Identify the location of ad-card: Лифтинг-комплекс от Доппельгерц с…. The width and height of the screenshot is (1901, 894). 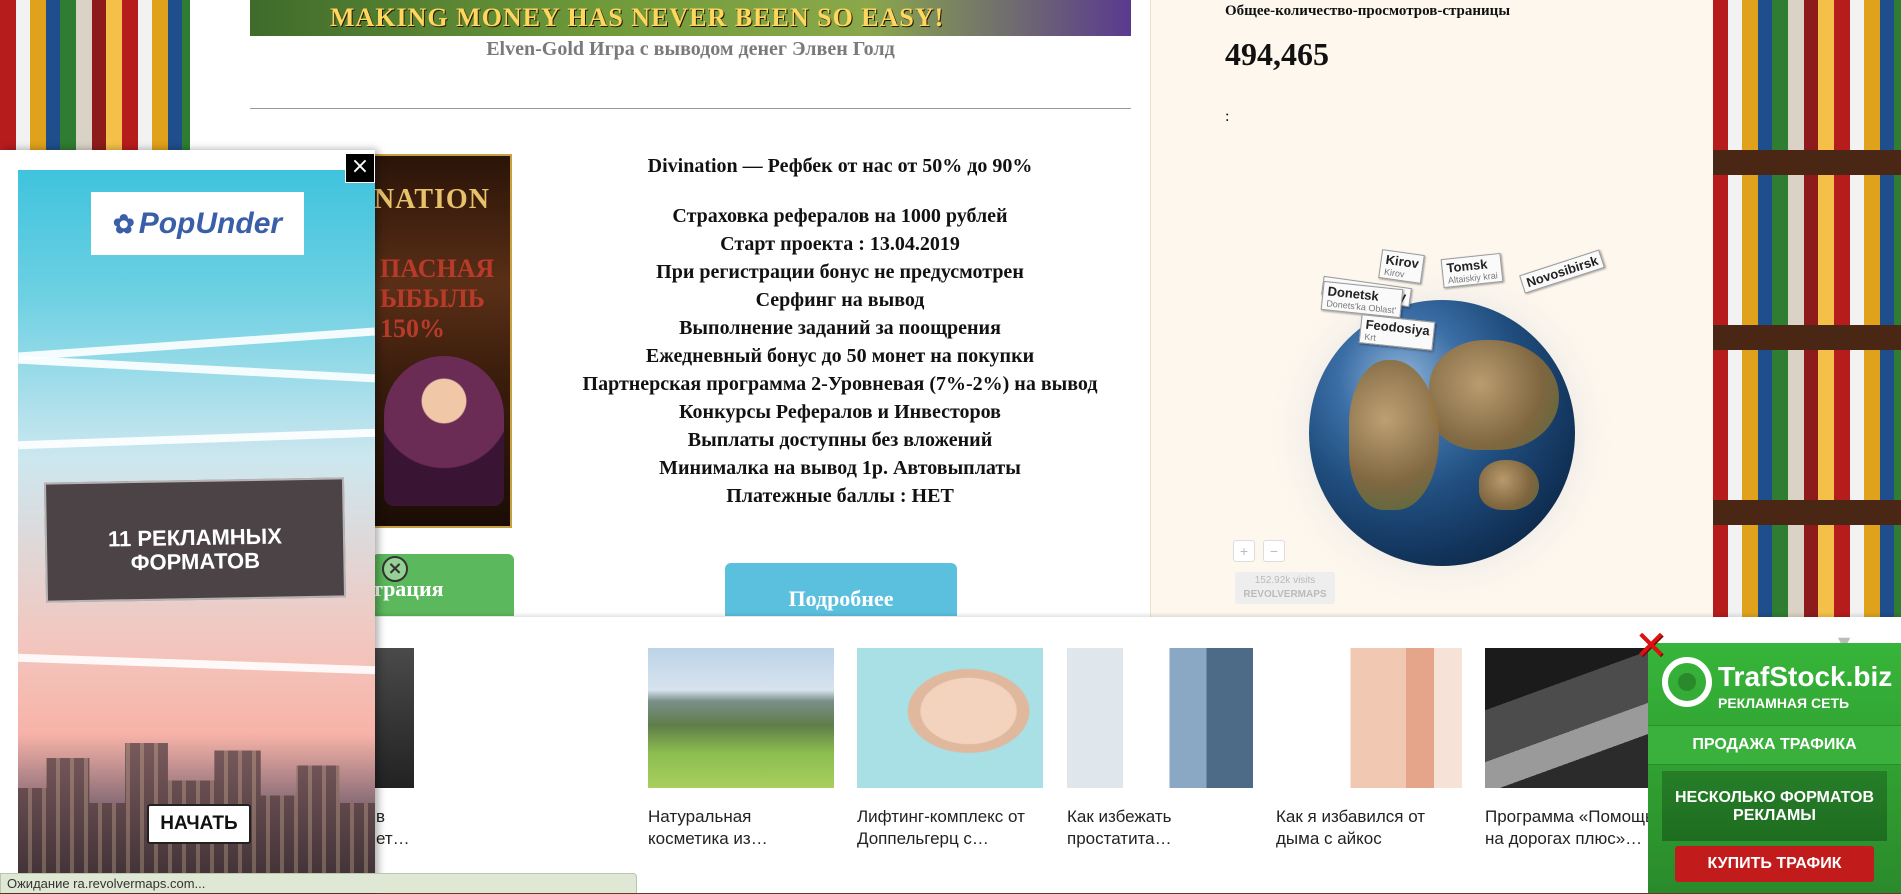
(950, 749).